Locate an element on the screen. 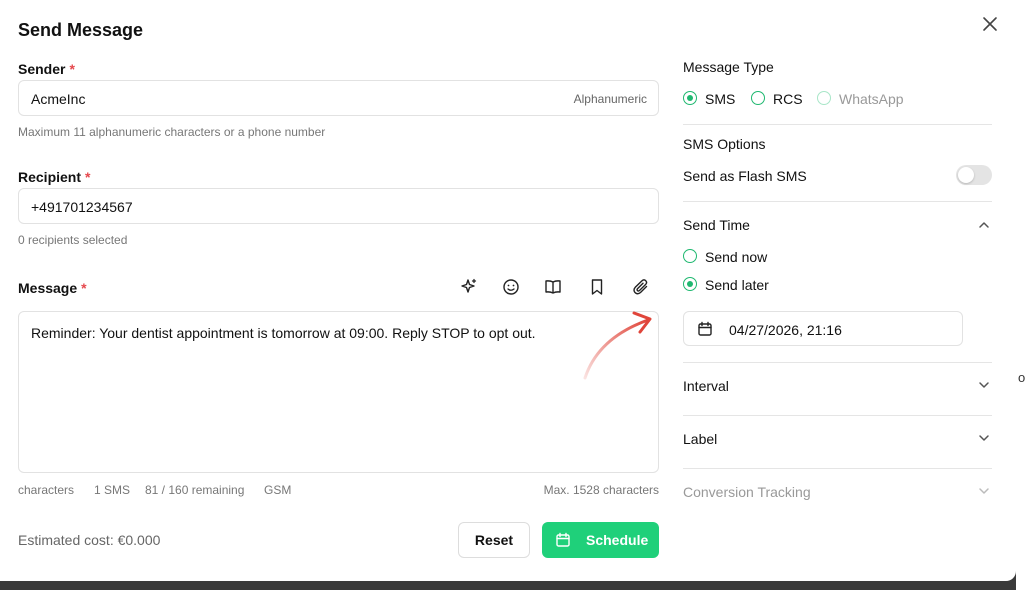 The width and height of the screenshot is (1030, 590). message-label: Message * is located at coordinates (52, 288).